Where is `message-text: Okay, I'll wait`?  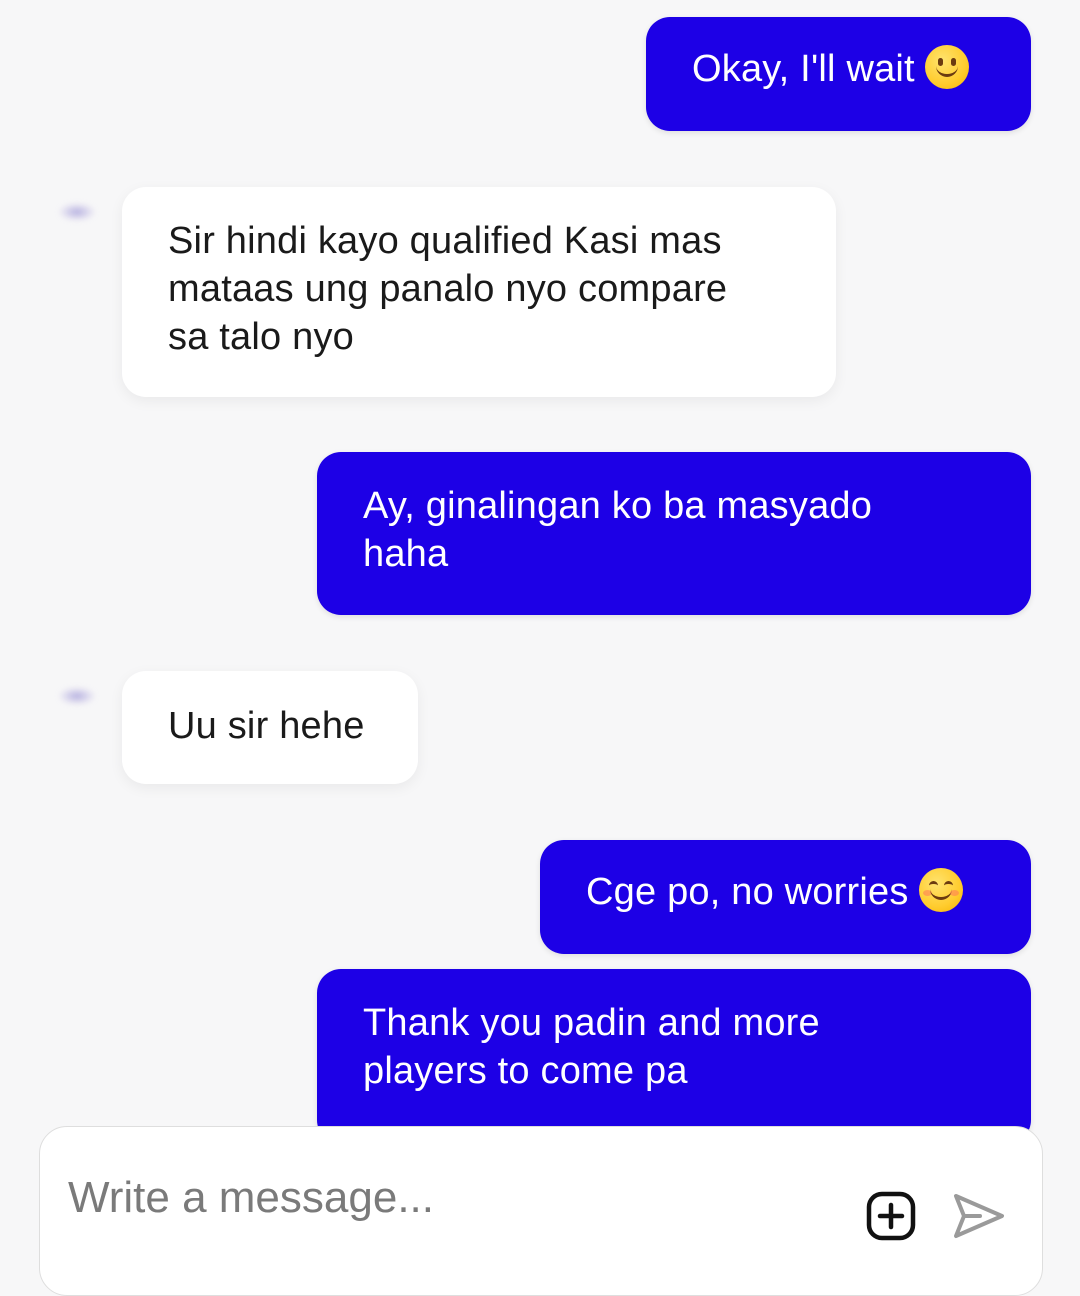
message-text: Okay, I'll wait is located at coordinates (803, 69).